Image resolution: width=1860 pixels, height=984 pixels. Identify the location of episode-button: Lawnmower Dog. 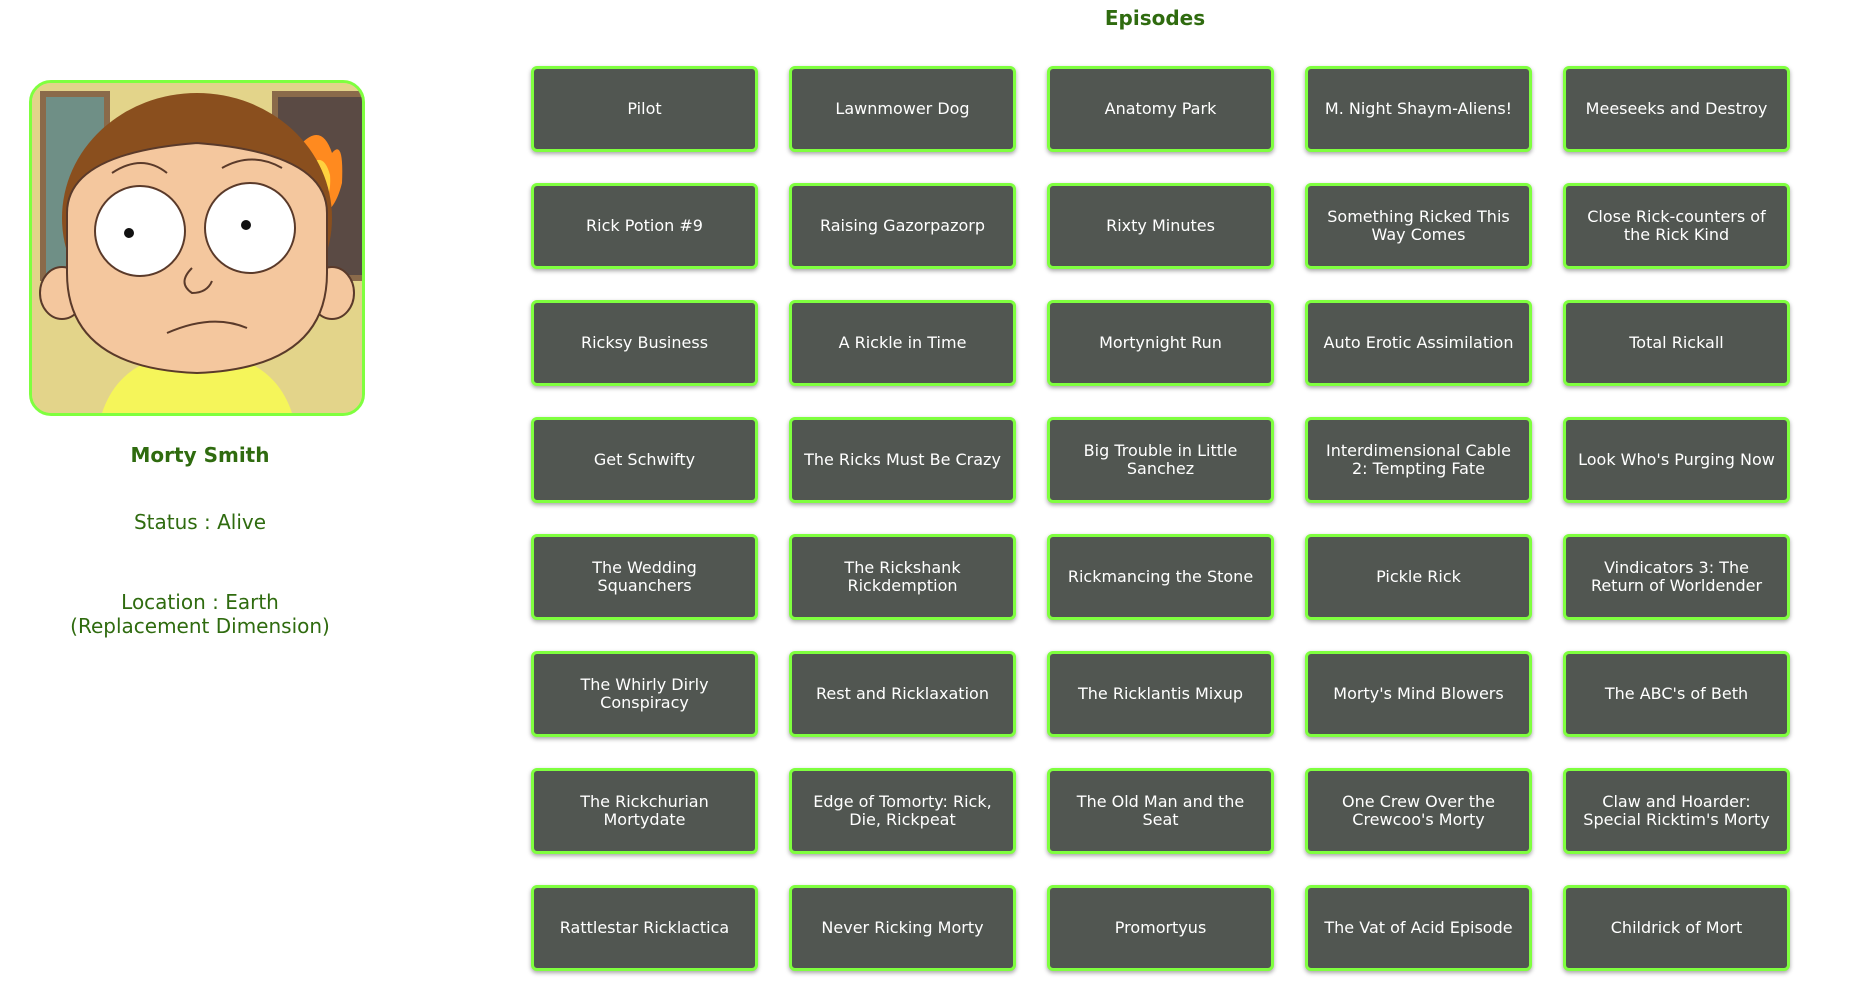
(902, 109).